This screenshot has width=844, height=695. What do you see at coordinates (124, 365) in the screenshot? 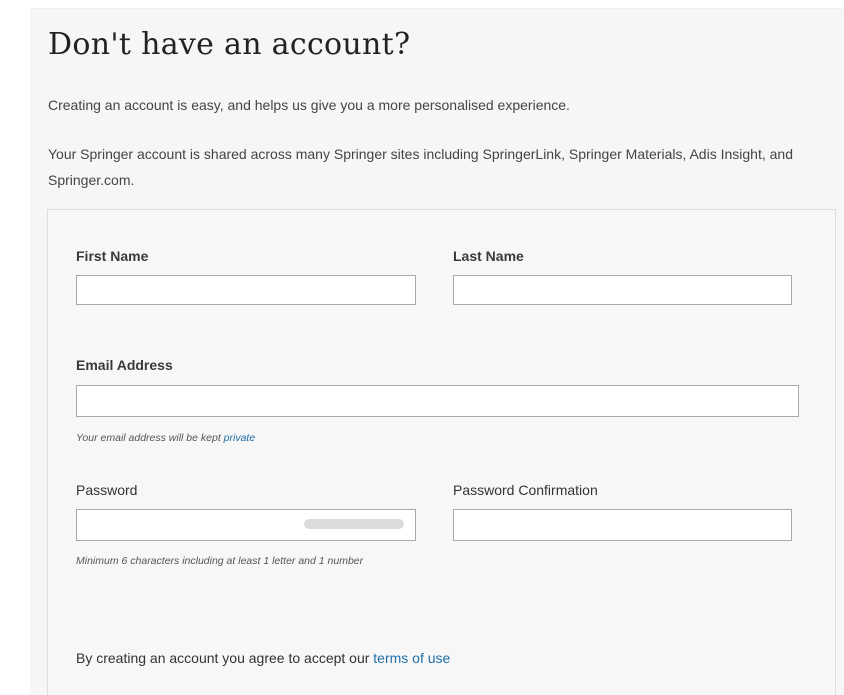
I see `email-label: Email Address` at bounding box center [124, 365].